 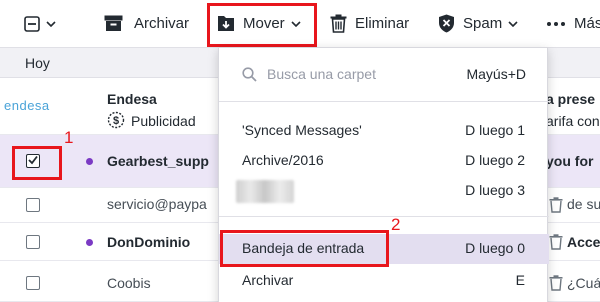 I want to click on folder-shortcut: D luego 1, so click(x=495, y=130).